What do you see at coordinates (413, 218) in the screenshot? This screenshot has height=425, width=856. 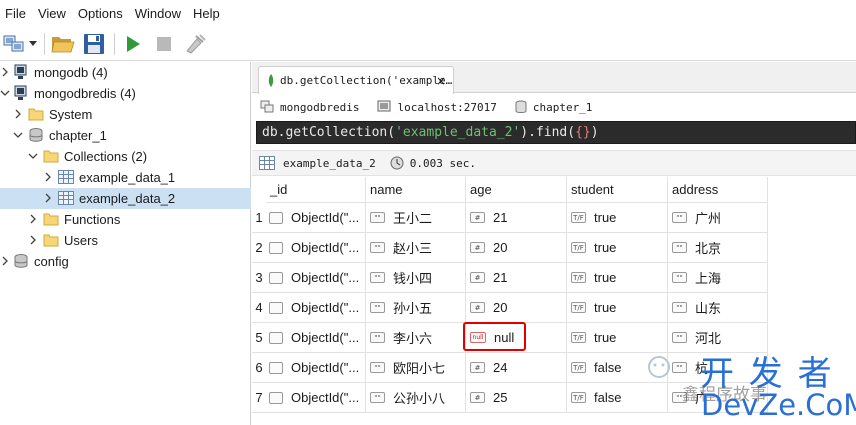 I see `cell-value: 王小二` at bounding box center [413, 218].